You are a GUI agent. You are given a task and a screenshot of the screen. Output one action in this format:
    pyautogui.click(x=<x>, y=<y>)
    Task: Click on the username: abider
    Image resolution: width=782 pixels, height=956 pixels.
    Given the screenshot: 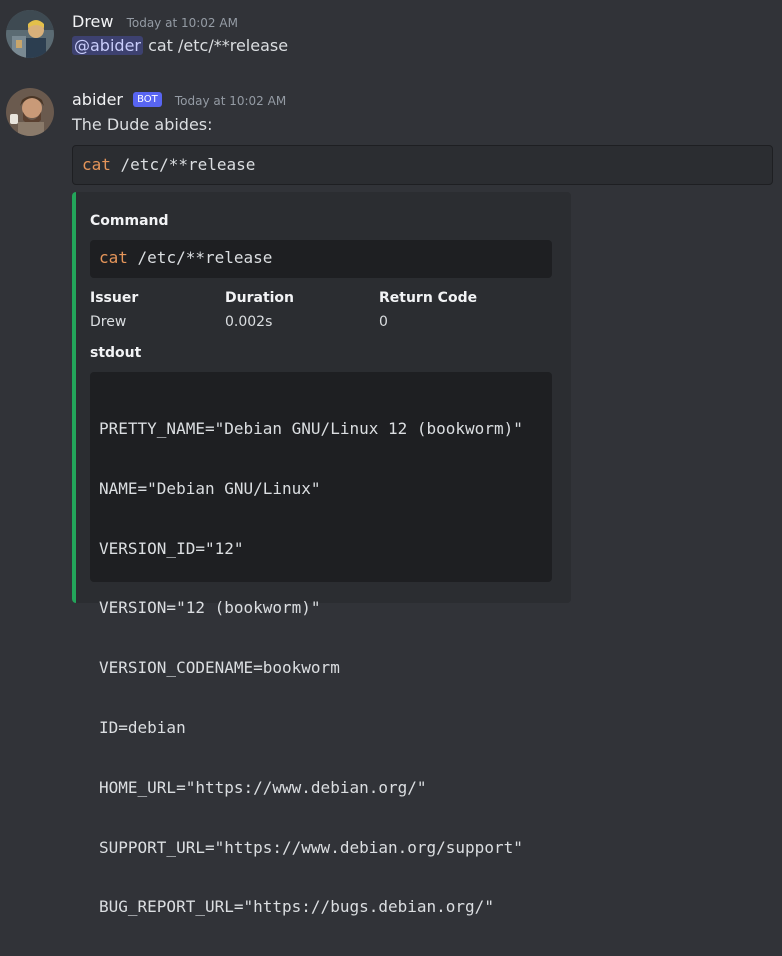 What is the action you would take?
    pyautogui.click(x=97, y=99)
    